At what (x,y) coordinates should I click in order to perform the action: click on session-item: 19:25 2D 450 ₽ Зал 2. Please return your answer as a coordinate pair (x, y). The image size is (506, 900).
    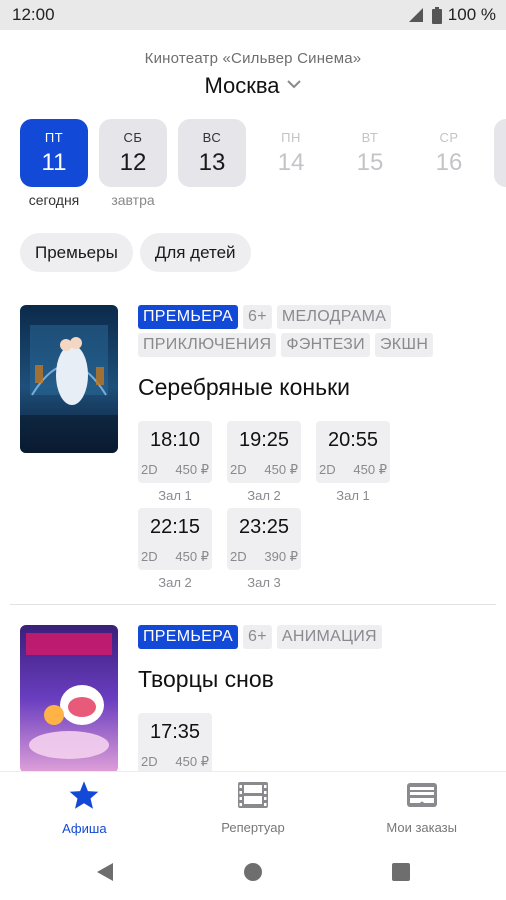
    Looking at the image, I should click on (264, 464).